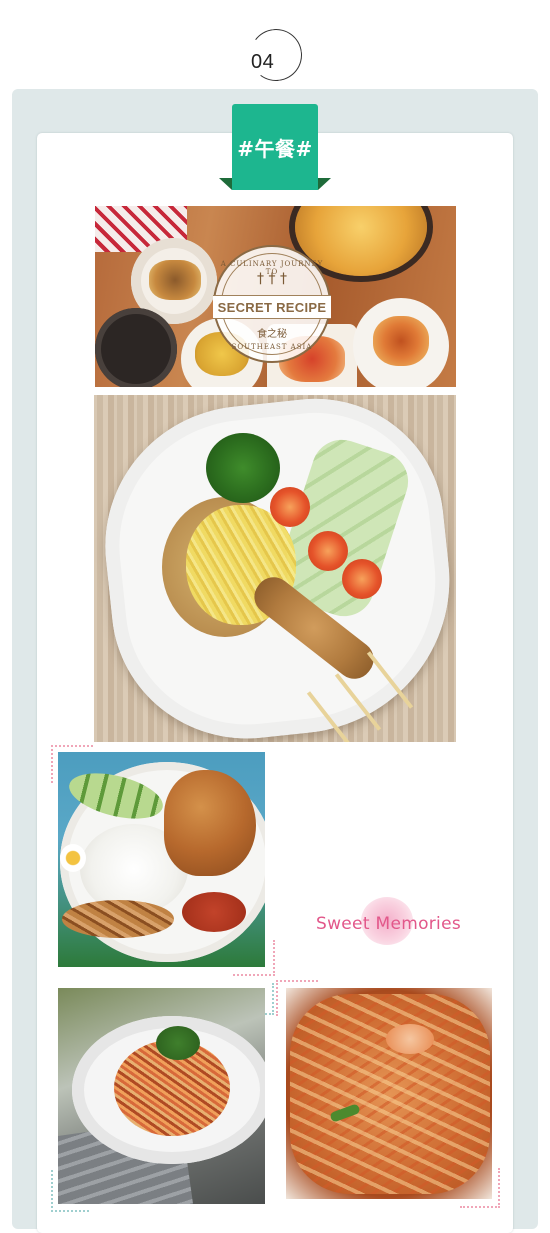 Image resolution: width=550 pixels, height=1233 pixels. What do you see at coordinates (275, 147) in the screenshot?
I see `lunch-tag: #午餐#` at bounding box center [275, 147].